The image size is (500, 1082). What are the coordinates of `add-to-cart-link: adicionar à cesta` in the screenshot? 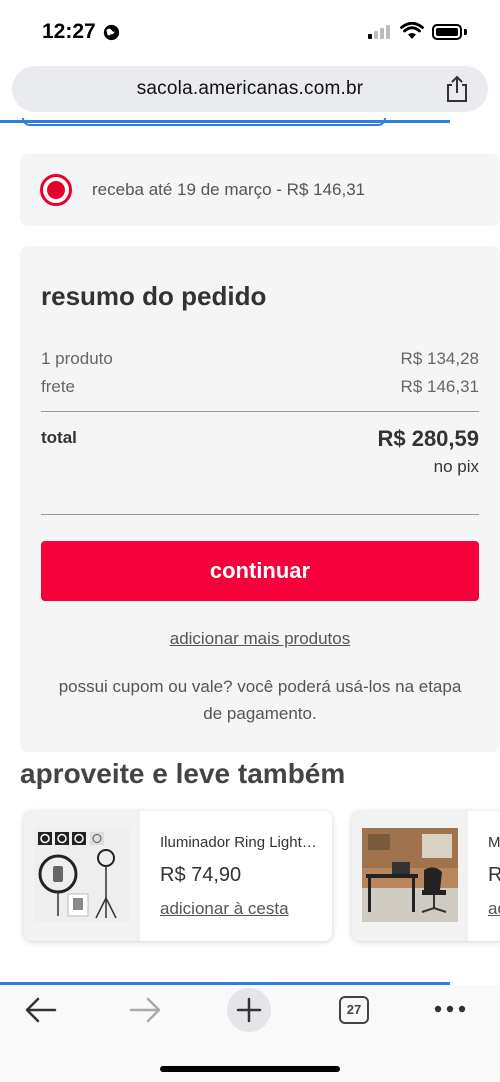 It's located at (224, 909).